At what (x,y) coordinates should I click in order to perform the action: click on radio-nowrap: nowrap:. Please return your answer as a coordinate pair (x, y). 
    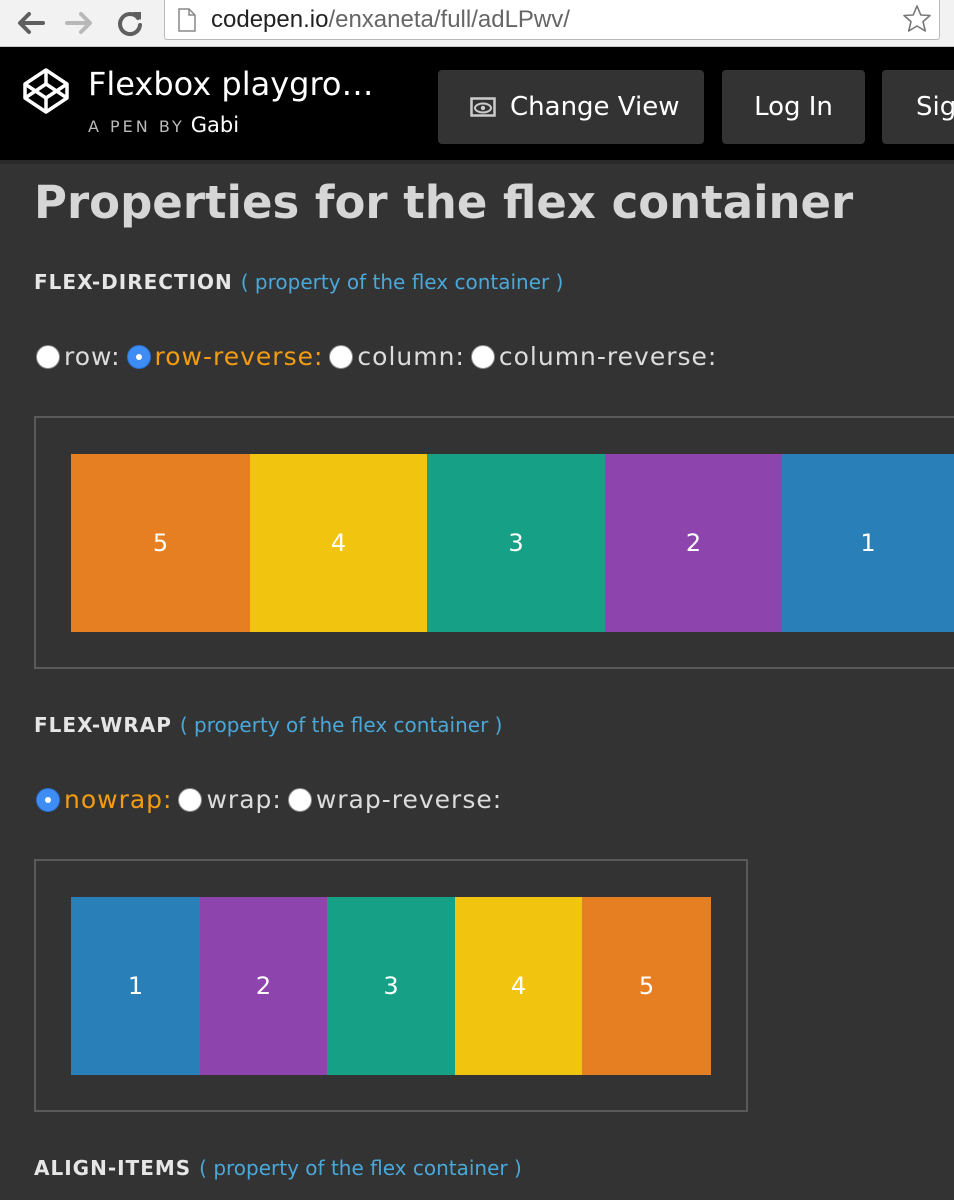
    Looking at the image, I should click on (104, 799).